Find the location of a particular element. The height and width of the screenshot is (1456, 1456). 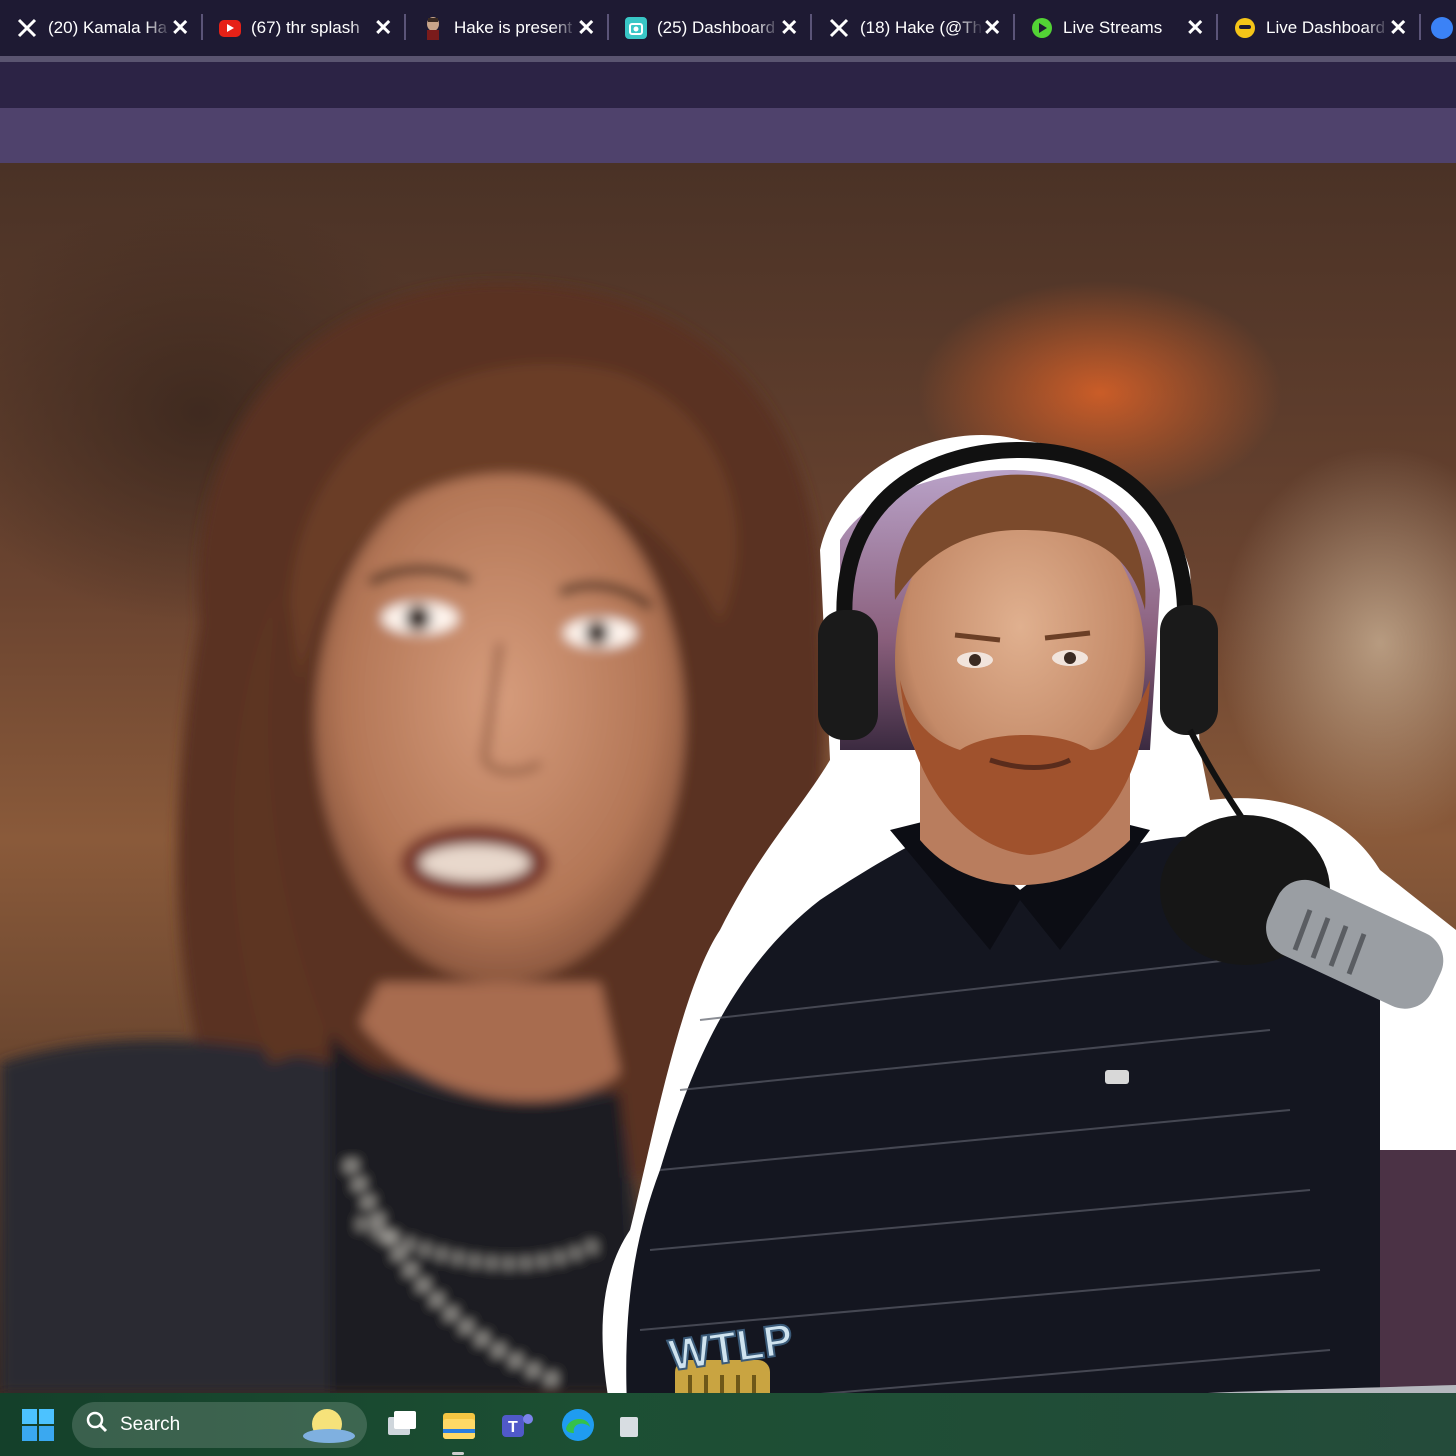

tab-live-dashboard: Live Dashboard ✕ is located at coordinates (1319, 28).